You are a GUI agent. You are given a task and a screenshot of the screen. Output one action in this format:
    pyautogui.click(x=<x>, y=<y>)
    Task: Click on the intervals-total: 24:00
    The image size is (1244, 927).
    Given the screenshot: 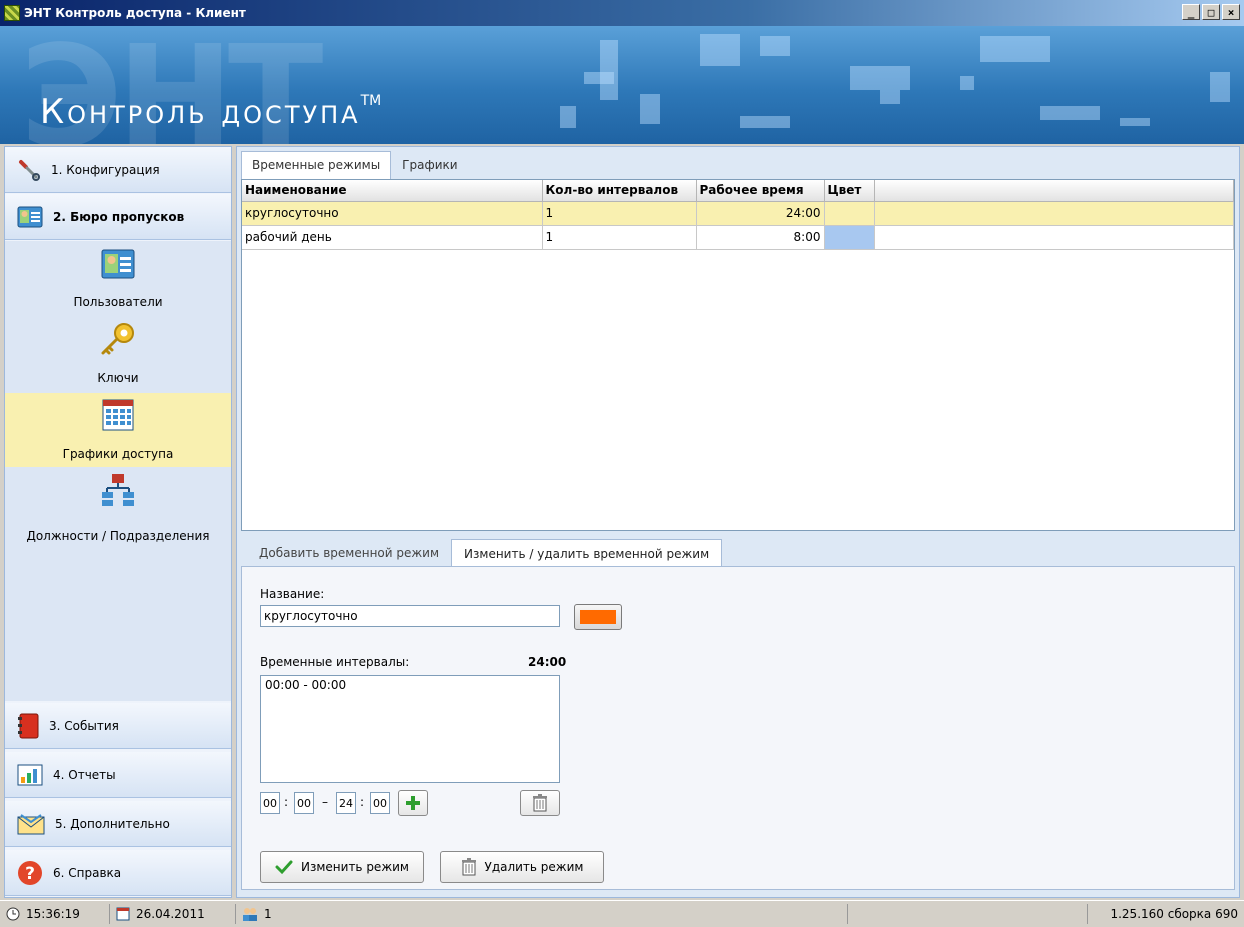 What is the action you would take?
    pyautogui.click(x=547, y=662)
    